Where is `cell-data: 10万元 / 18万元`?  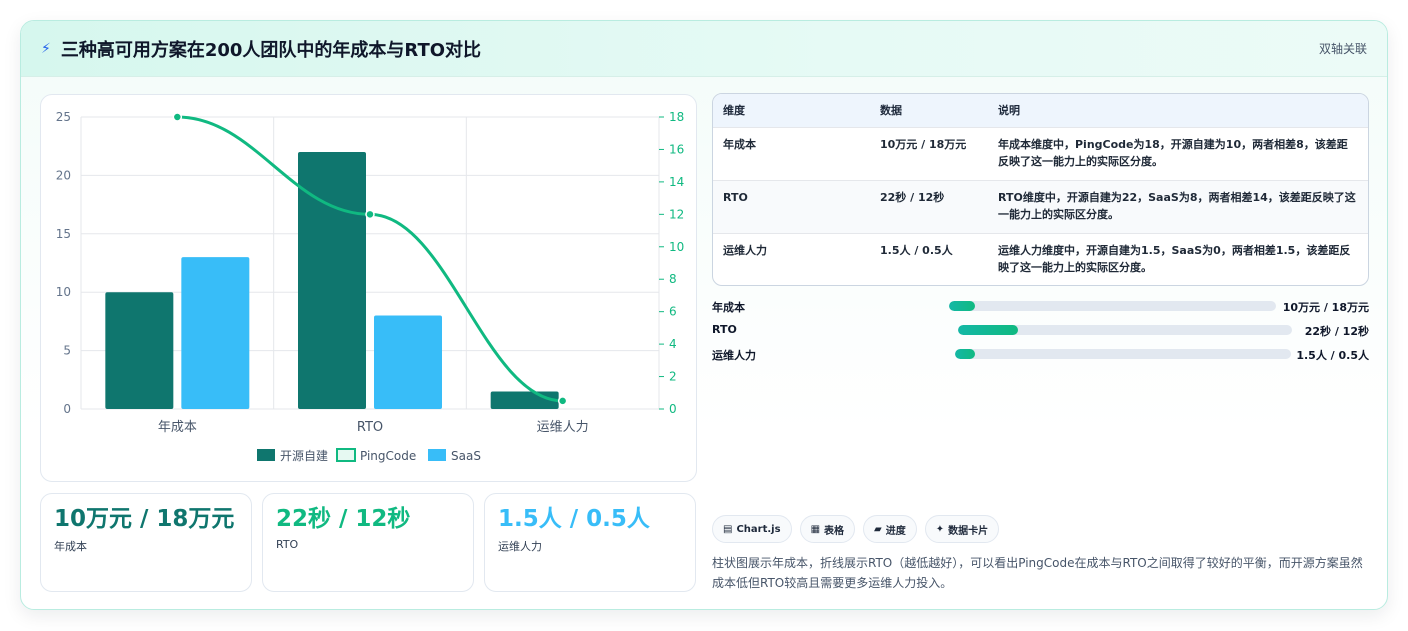 cell-data: 10万元 / 18万元 is located at coordinates (929, 153).